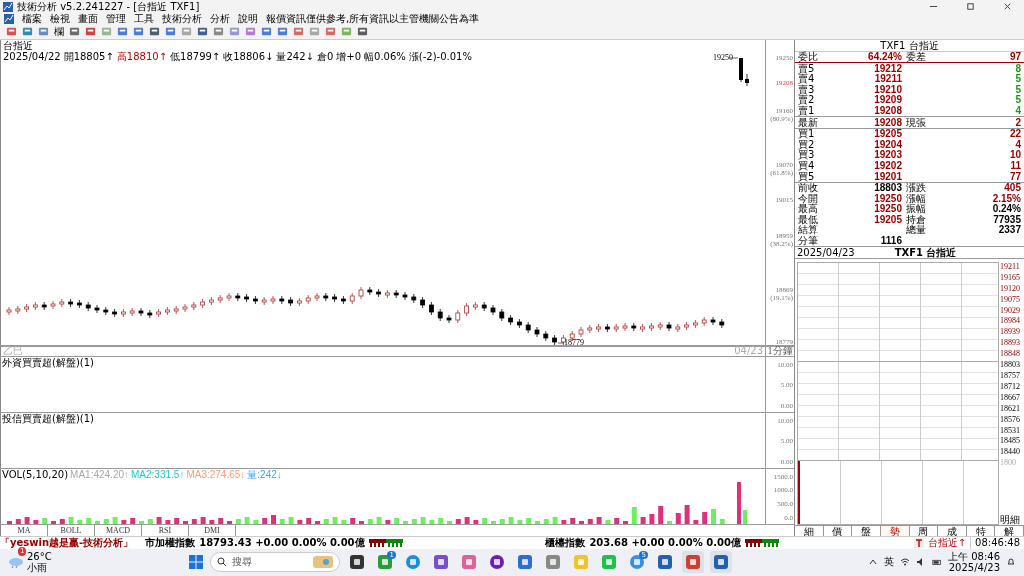 This screenshot has height=576, width=1024. What do you see at coordinates (924, 530) in the screenshot?
I see `panel-tab: 周` at bounding box center [924, 530].